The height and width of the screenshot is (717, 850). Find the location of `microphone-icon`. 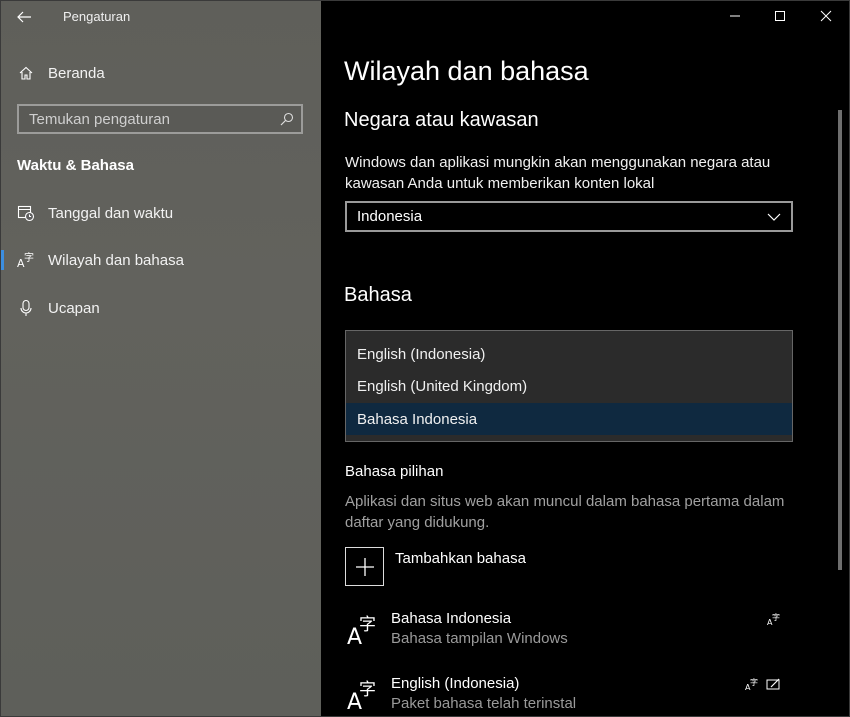

microphone-icon is located at coordinates (26, 308).